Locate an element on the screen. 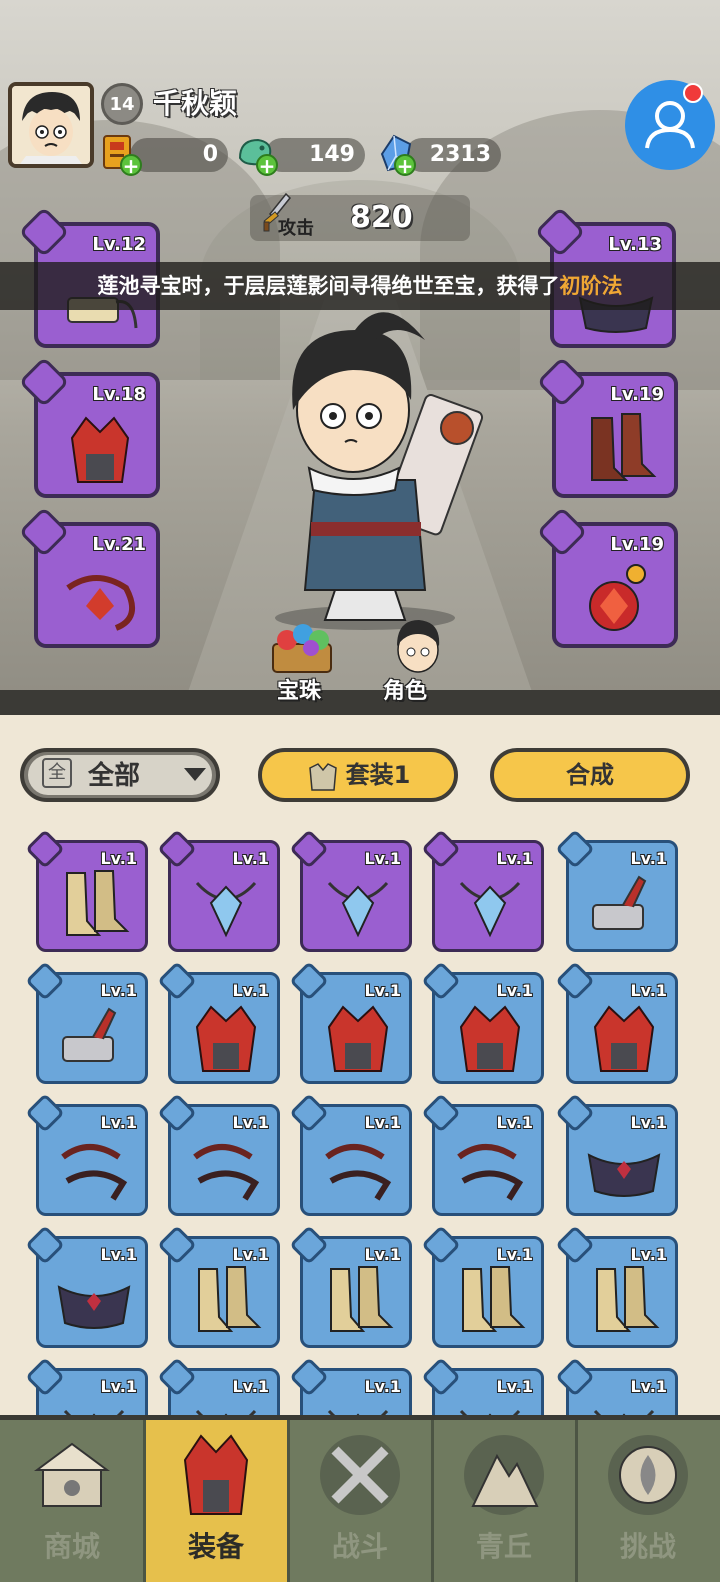 Image resolution: width=720 pixels, height=1582 pixels. chevron-down-icon is located at coordinates (195, 774).